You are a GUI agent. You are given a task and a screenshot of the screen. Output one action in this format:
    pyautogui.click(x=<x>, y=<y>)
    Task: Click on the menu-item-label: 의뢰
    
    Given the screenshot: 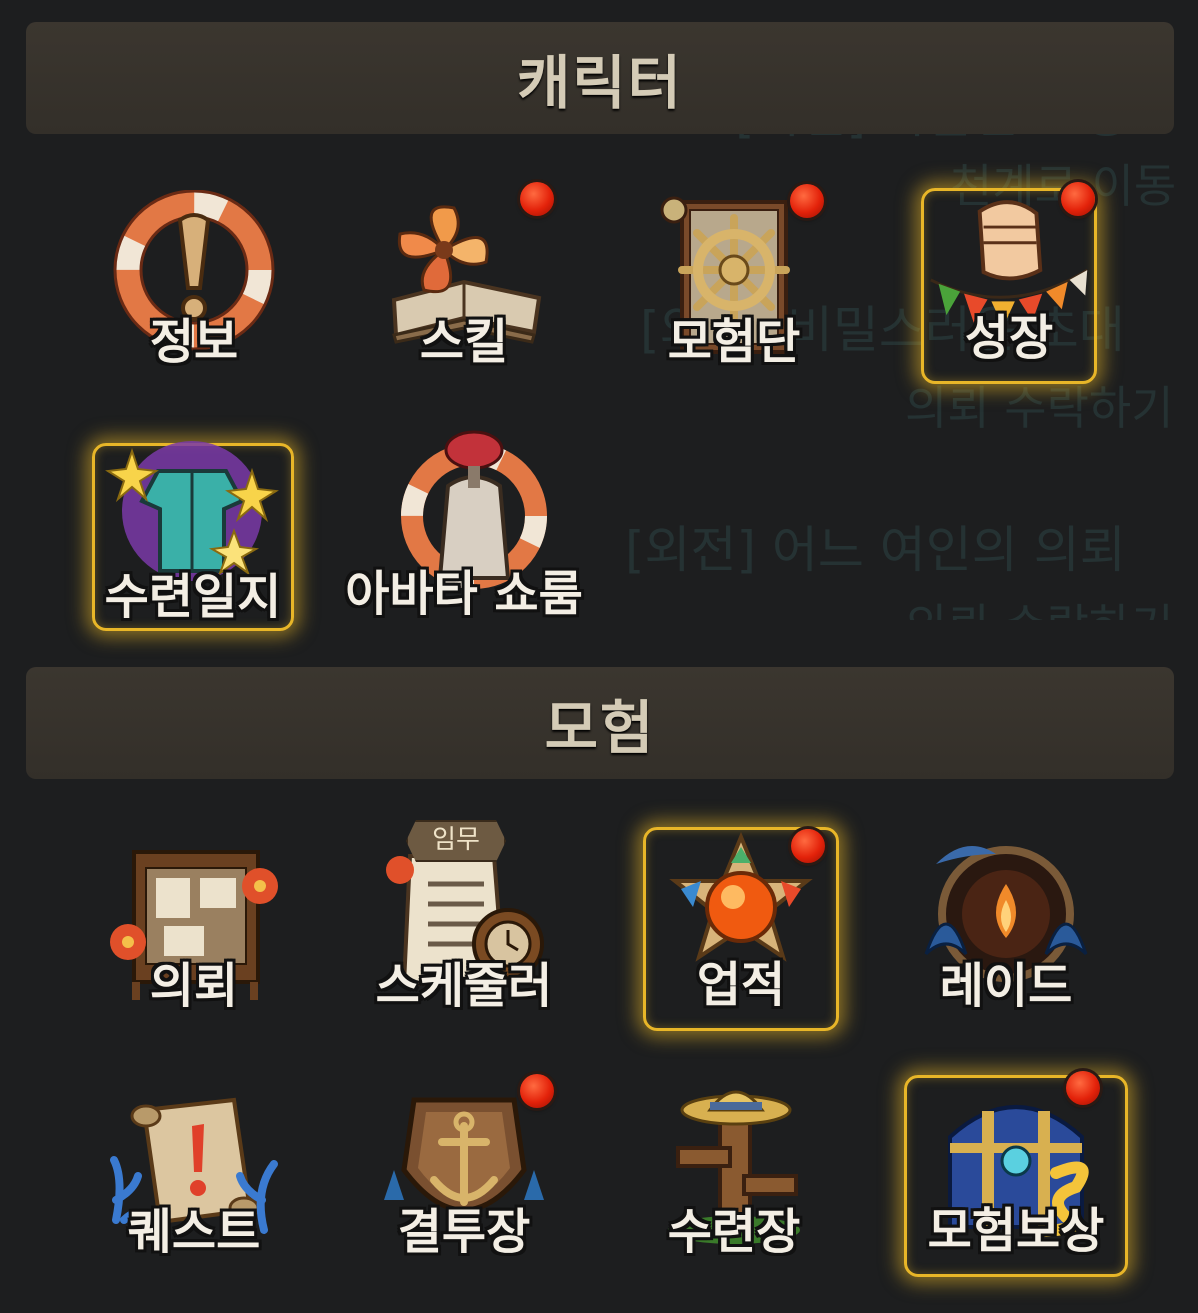 What is the action you would take?
    pyautogui.click(x=194, y=986)
    